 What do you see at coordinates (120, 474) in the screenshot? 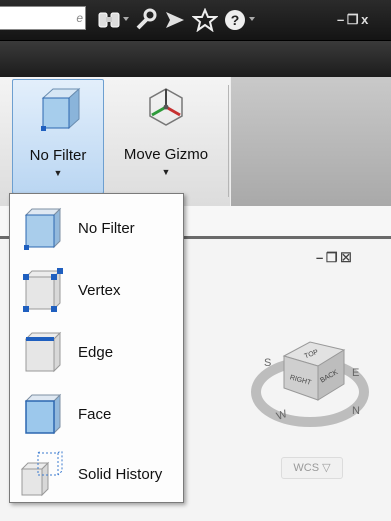
I see `menu-item-label: Solid History` at bounding box center [120, 474].